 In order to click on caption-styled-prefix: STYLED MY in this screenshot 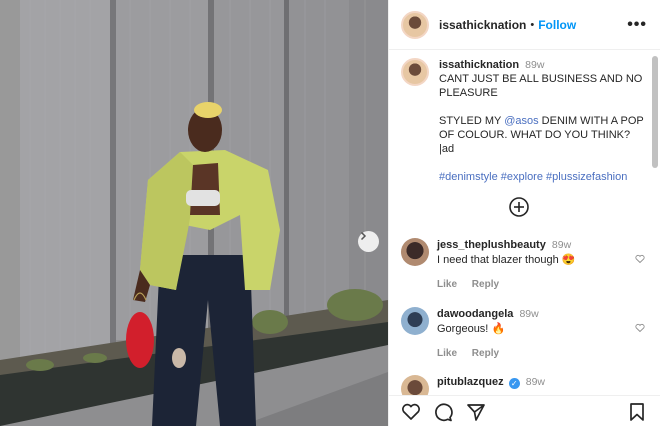, I will do `click(472, 121)`.